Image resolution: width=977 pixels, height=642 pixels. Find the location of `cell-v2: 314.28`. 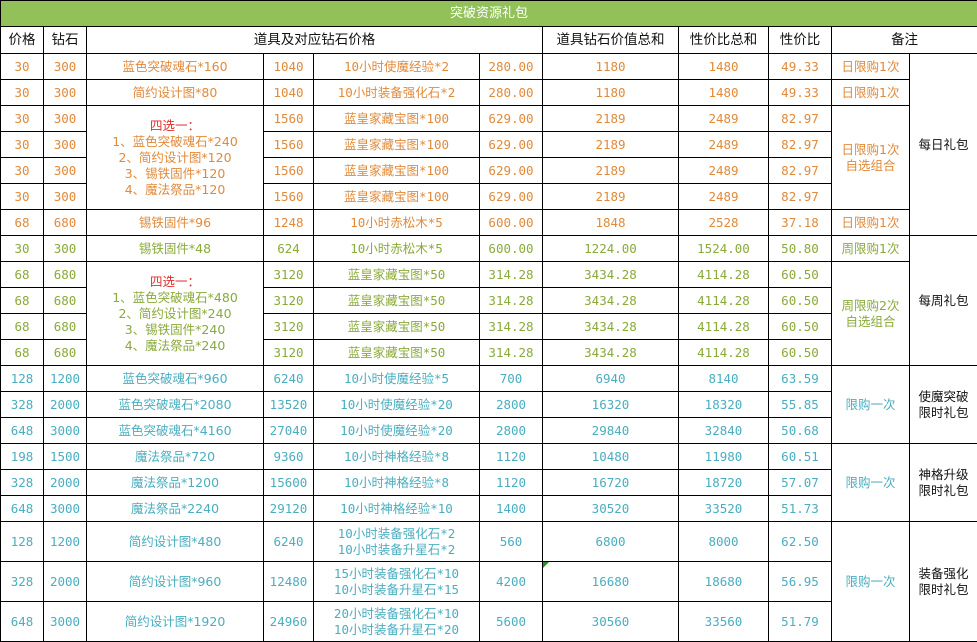

cell-v2: 314.28 is located at coordinates (511, 353).